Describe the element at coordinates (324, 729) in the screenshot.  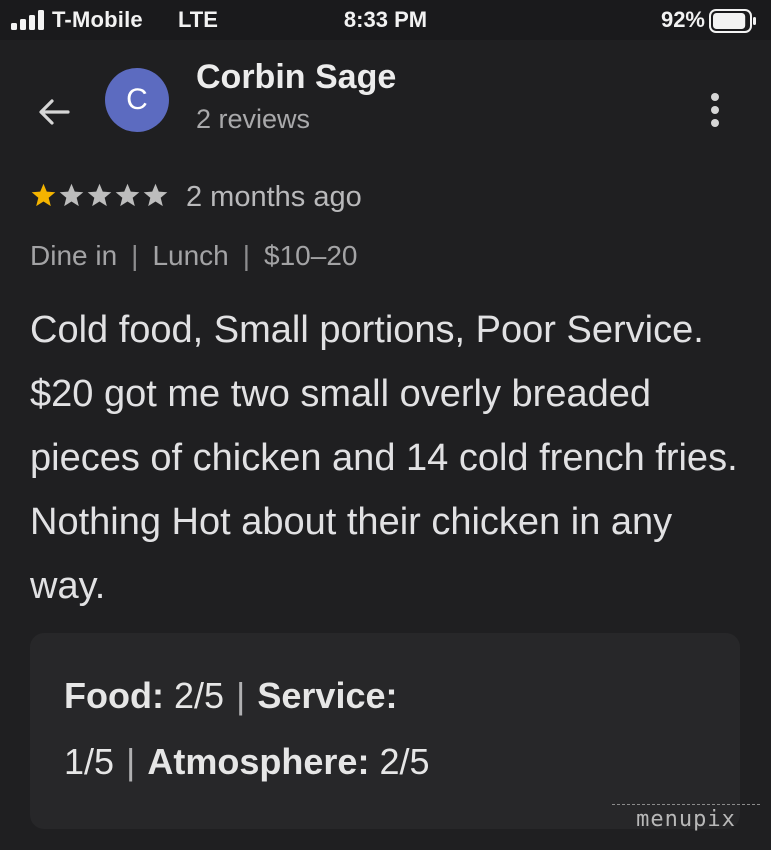
I see `ratings-breakdown: Food: 2/5 | Service: 1/5 | Atmosphere: 2/5` at that location.